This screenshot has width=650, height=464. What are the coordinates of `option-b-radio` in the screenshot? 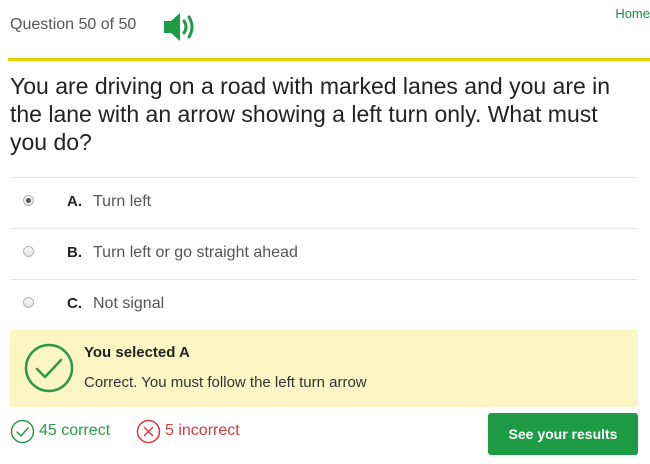 It's located at (28, 251).